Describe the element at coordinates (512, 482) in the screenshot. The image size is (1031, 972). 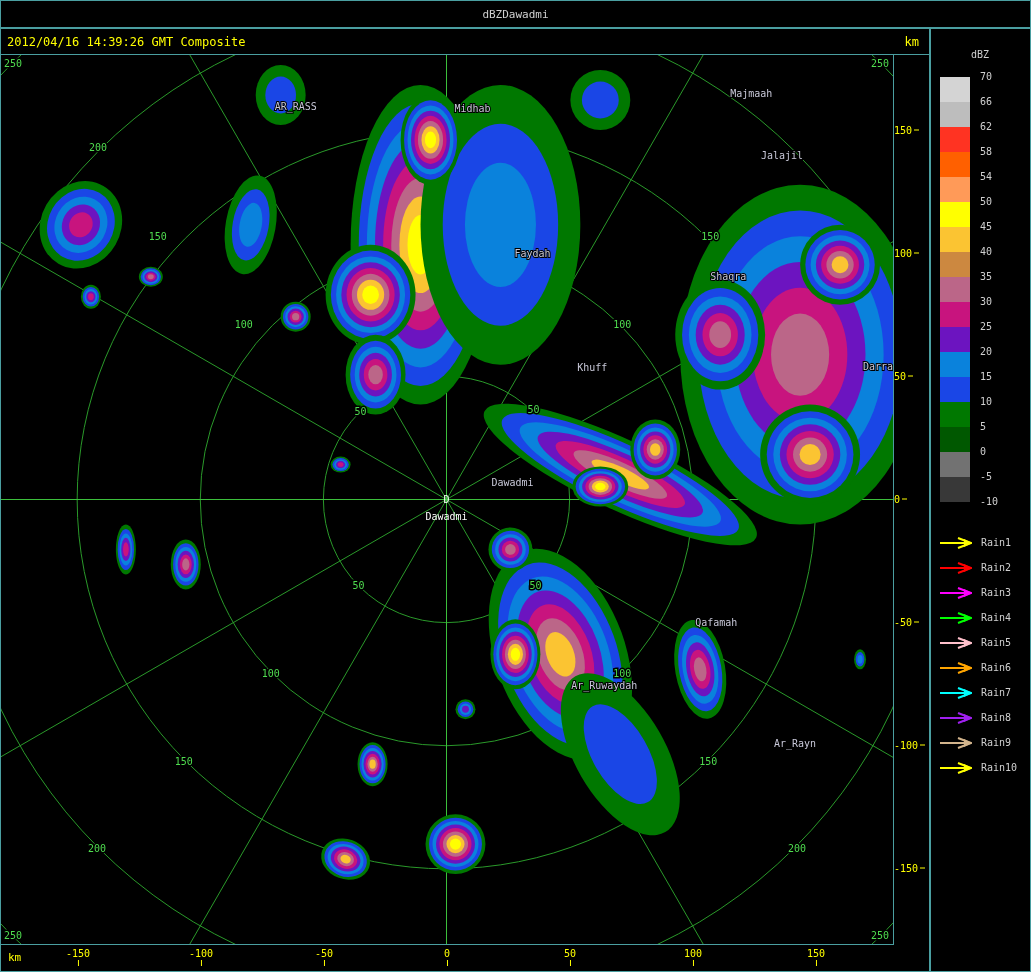
I see `place-label: Dawadmi` at that location.